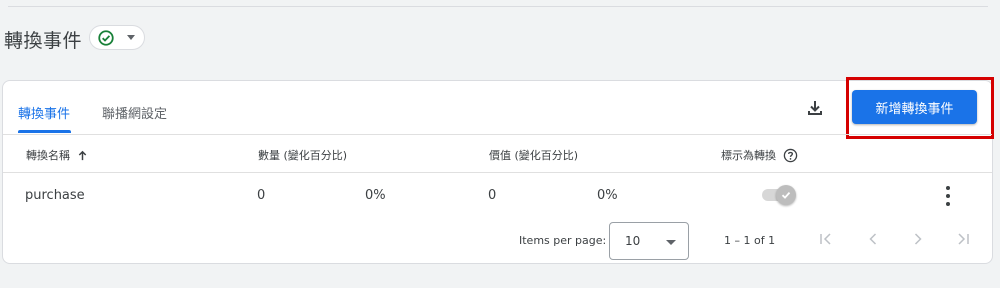 This screenshot has width=1000, height=288. Describe the element at coordinates (815, 108) in the screenshot. I see `download-icon` at that location.